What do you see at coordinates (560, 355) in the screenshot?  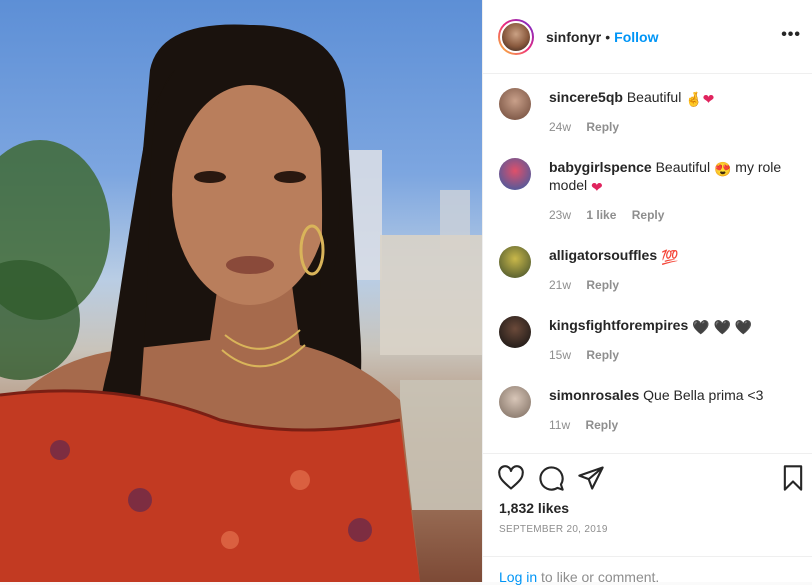 I see `comment-age: 15w` at bounding box center [560, 355].